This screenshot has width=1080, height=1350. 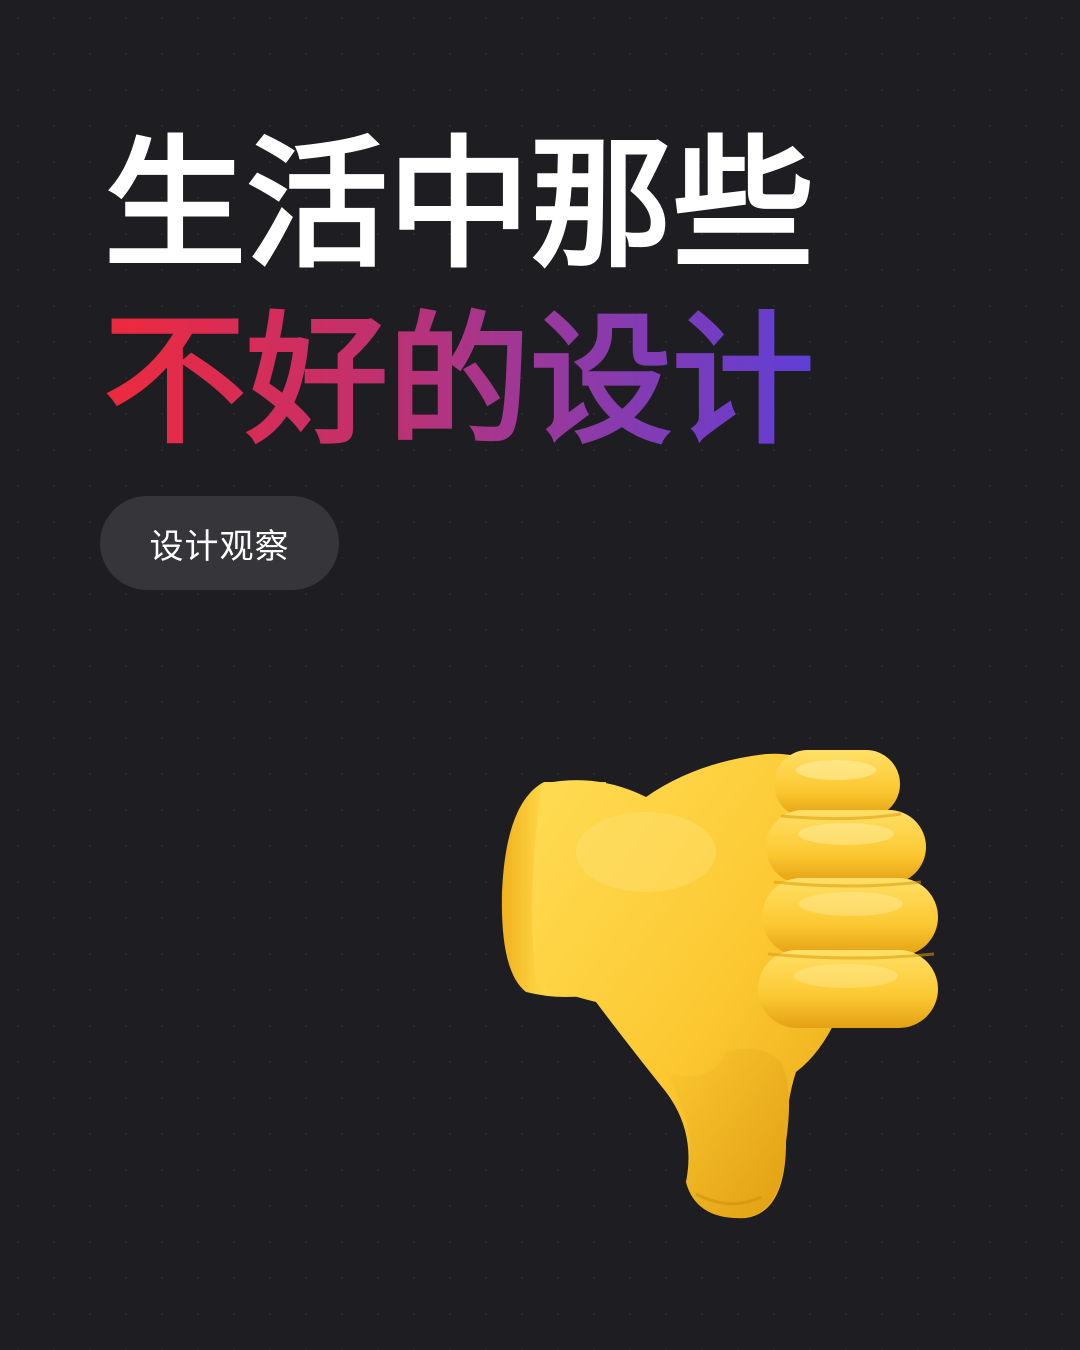 What do you see at coordinates (459, 205) in the screenshot?
I see `headline-line-1: 生活中那些` at bounding box center [459, 205].